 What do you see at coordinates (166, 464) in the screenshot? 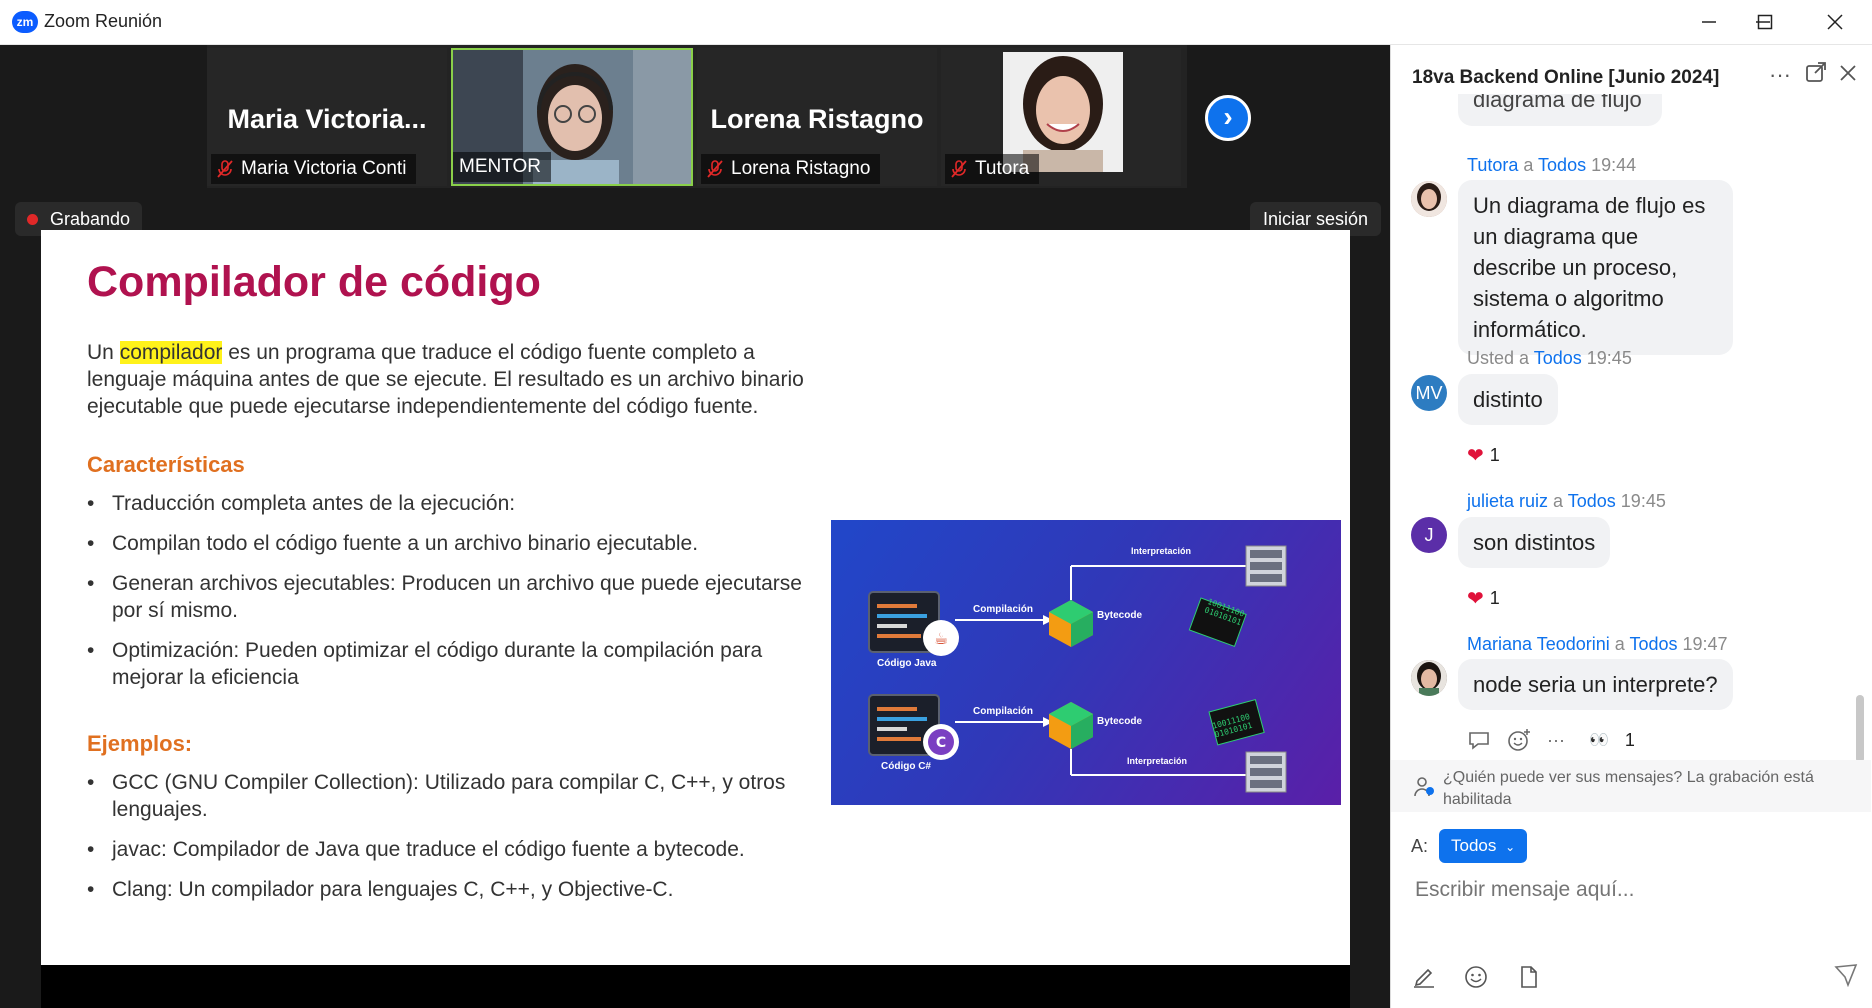
I see `features-heading: Características` at bounding box center [166, 464].